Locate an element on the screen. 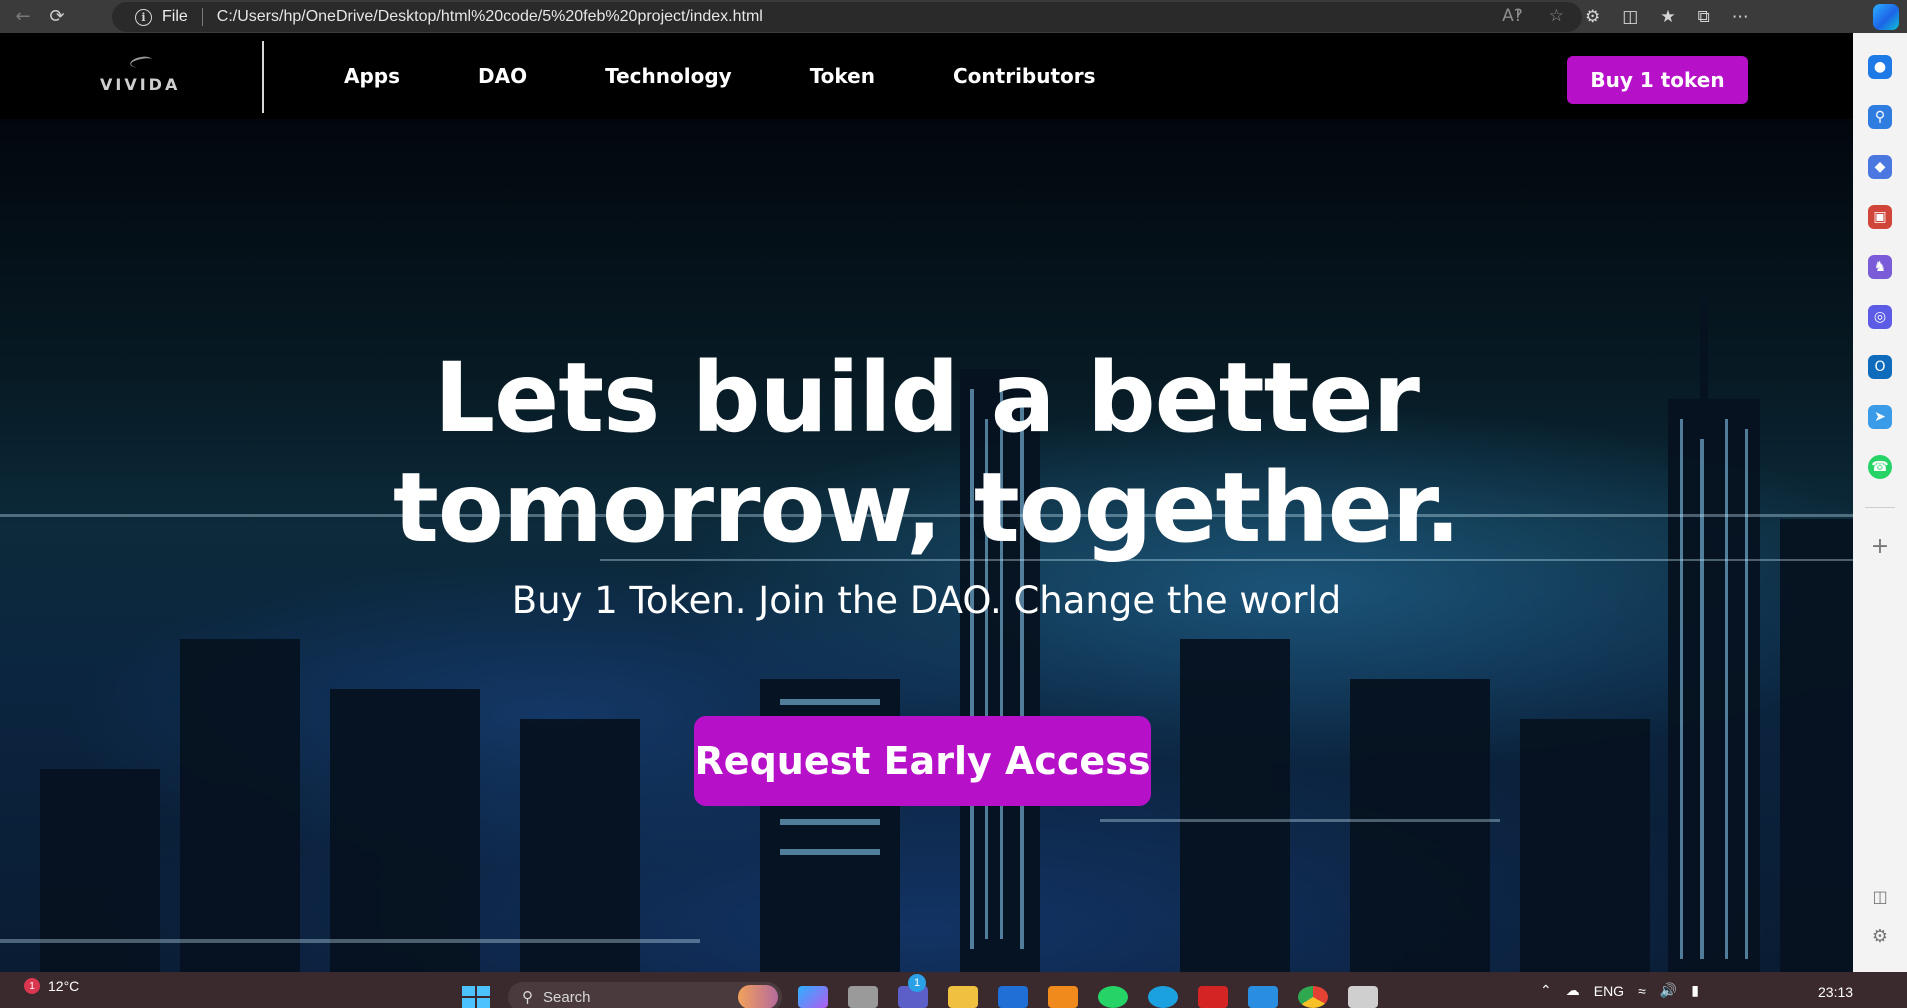  send-icon: ➤ is located at coordinates (1880, 417).